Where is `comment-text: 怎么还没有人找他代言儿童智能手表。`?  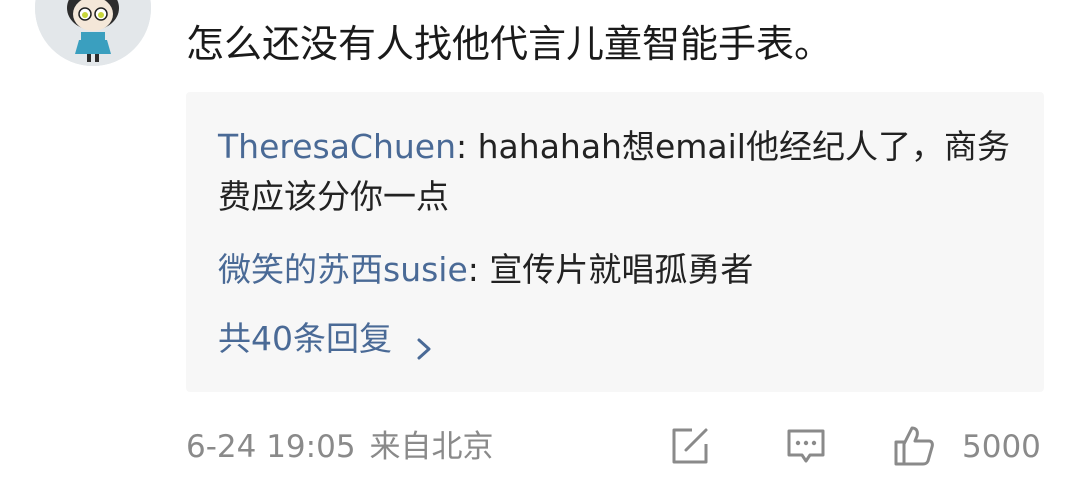
comment-text: 怎么还没有人找他代言儿童智能手表。 is located at coordinates (509, 44).